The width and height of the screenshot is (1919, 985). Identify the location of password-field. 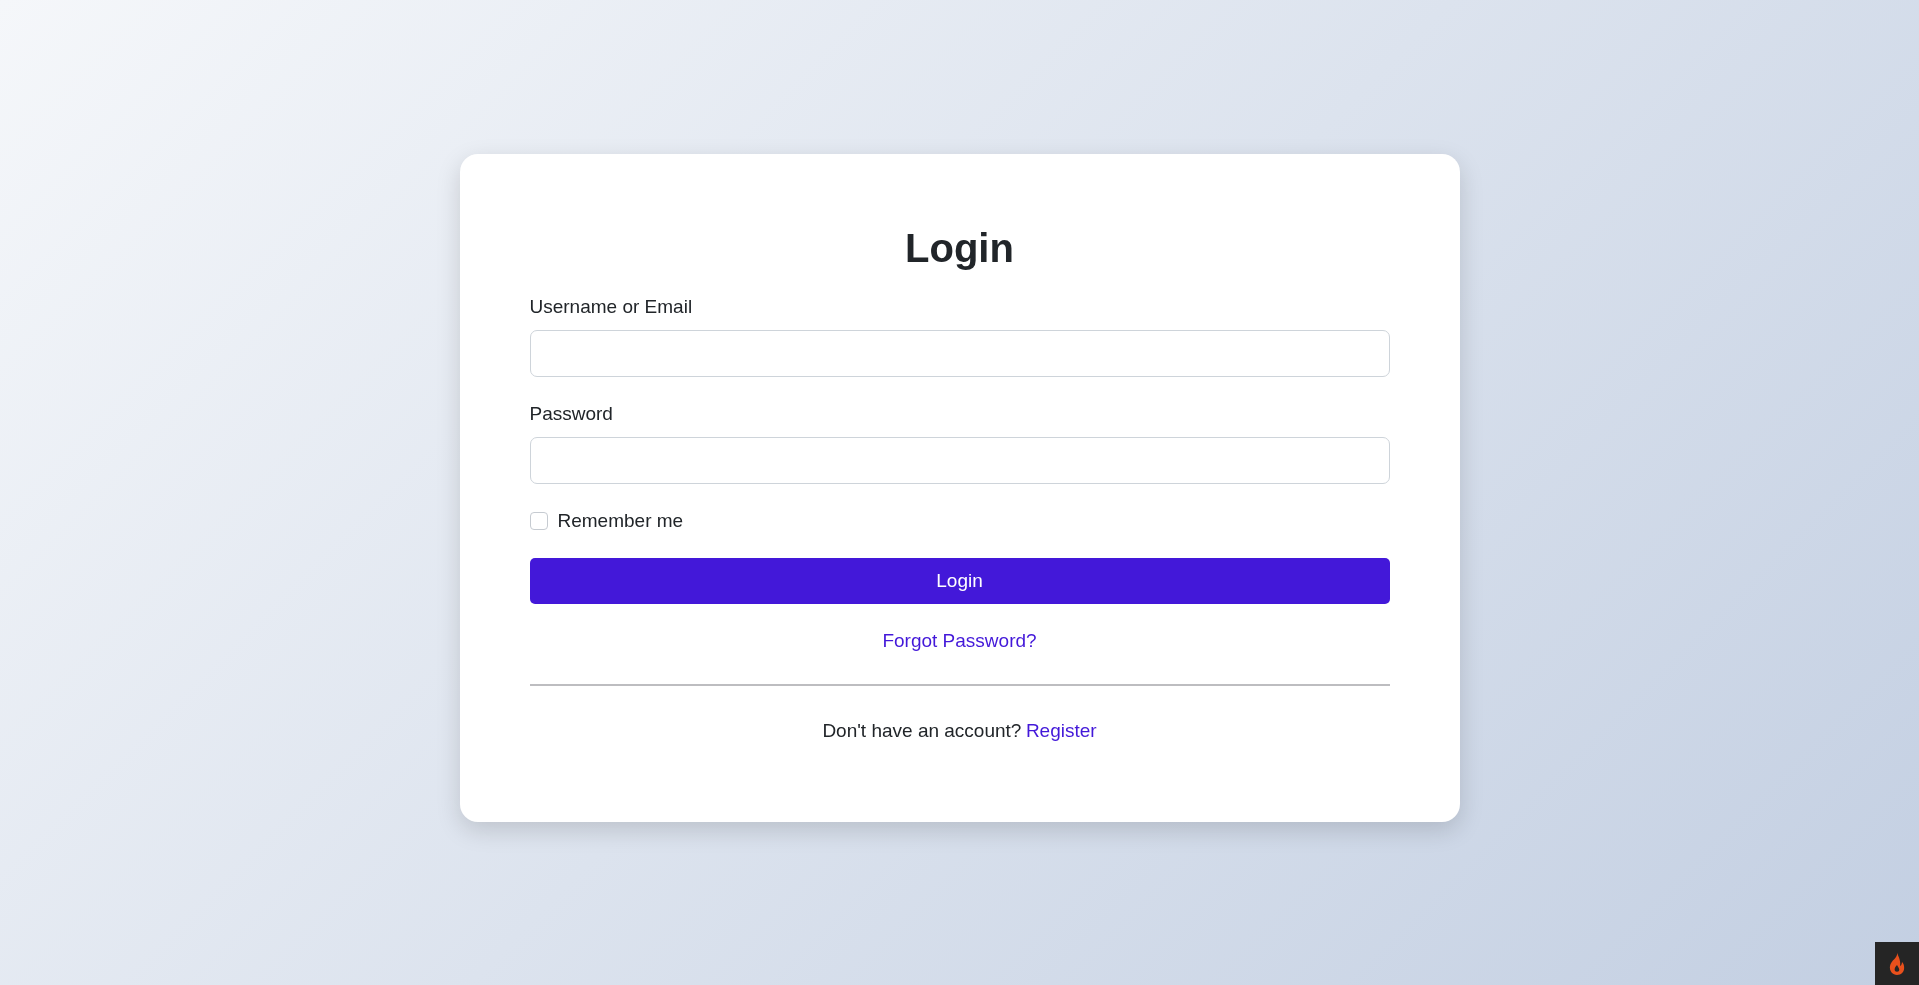
(959, 460).